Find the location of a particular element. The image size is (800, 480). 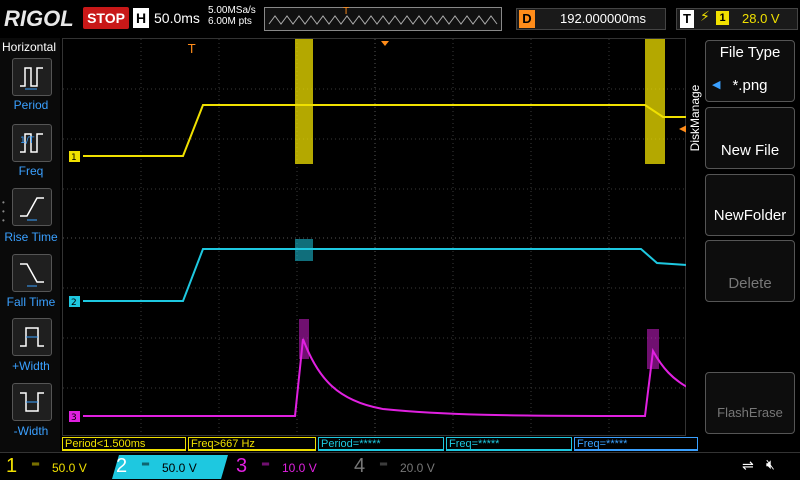

rising-edge-icon: ⚡ is located at coordinates (705, 16).